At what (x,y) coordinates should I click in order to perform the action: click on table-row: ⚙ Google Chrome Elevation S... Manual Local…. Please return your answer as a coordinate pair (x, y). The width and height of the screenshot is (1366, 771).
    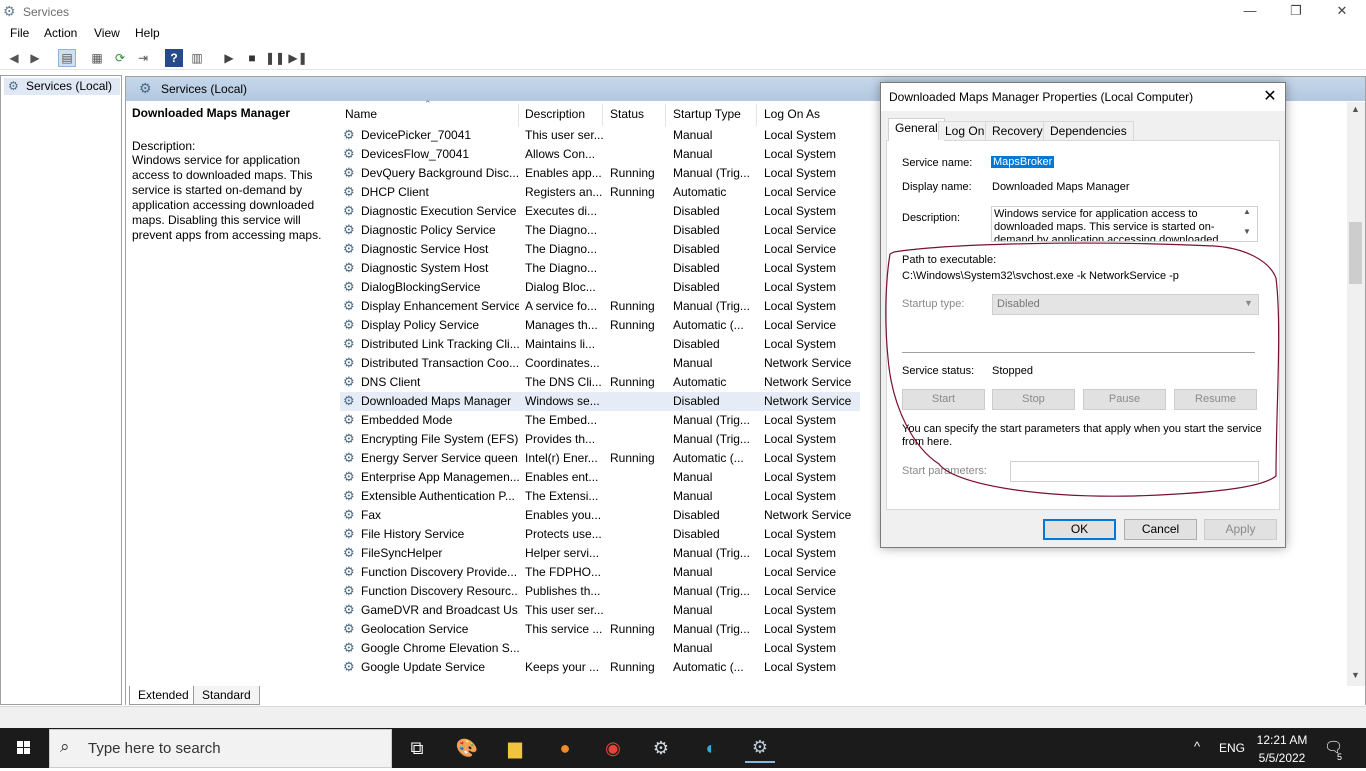
    Looking at the image, I should click on (600, 648).